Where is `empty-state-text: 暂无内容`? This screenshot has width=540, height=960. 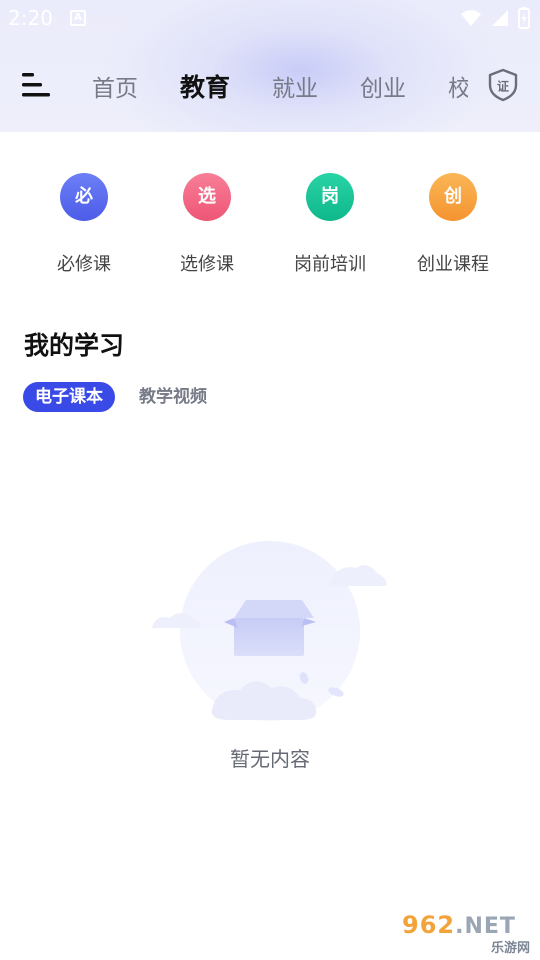 empty-state-text: 暂无内容 is located at coordinates (270, 759).